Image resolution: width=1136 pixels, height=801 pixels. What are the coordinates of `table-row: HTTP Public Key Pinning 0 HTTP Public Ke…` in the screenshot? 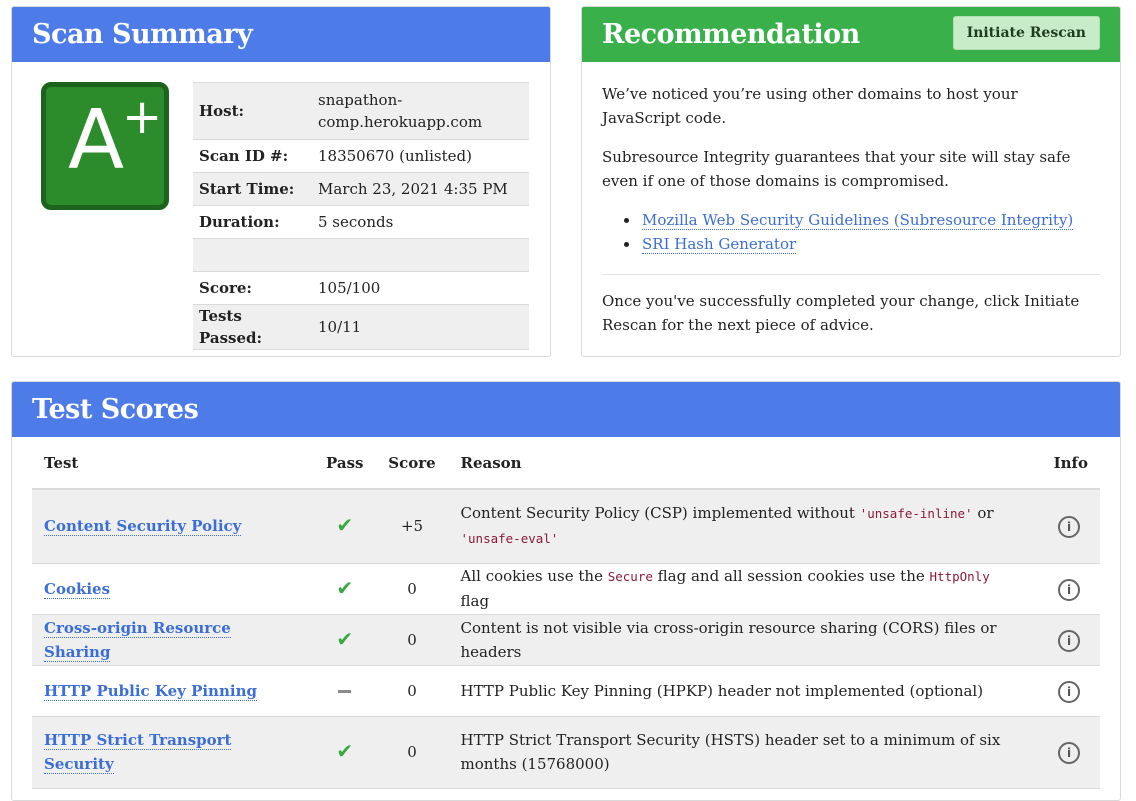 It's located at (566, 691).